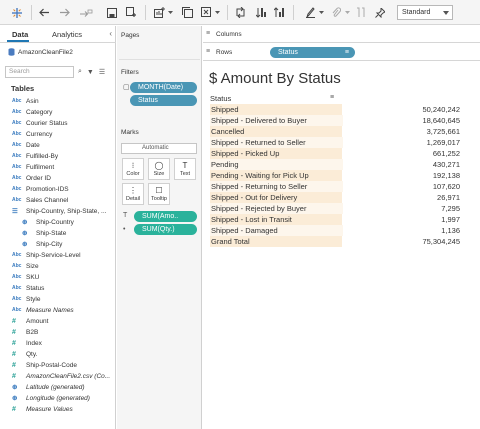 The width and height of the screenshot is (480, 429). Describe the element at coordinates (30, 321) in the screenshot. I see `field-item: # Amount` at that location.